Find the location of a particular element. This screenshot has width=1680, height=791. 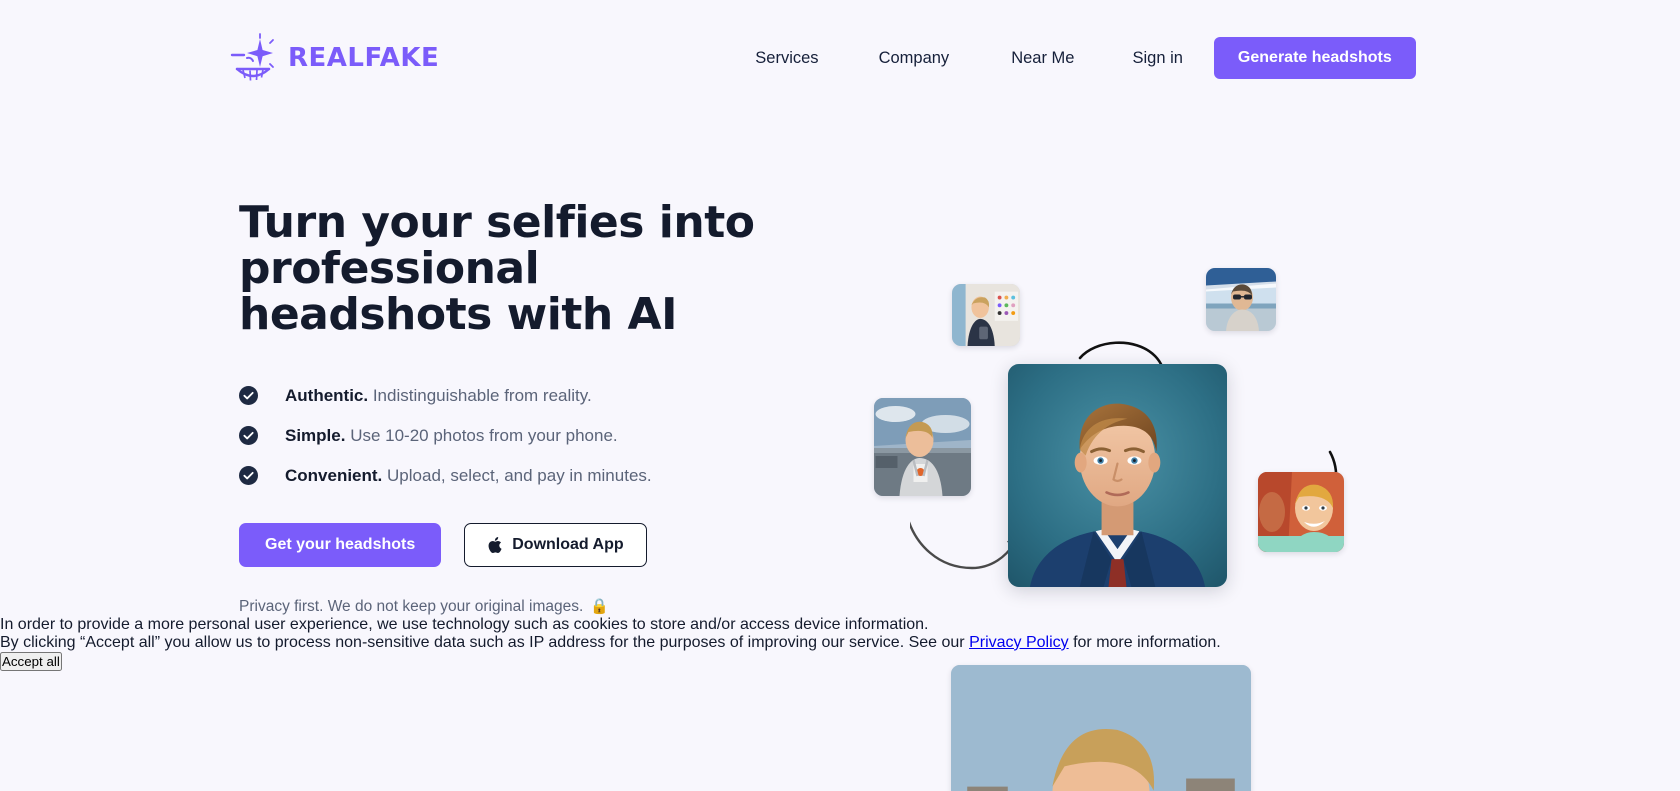

feature-lead: Simple. is located at coordinates (315, 435).